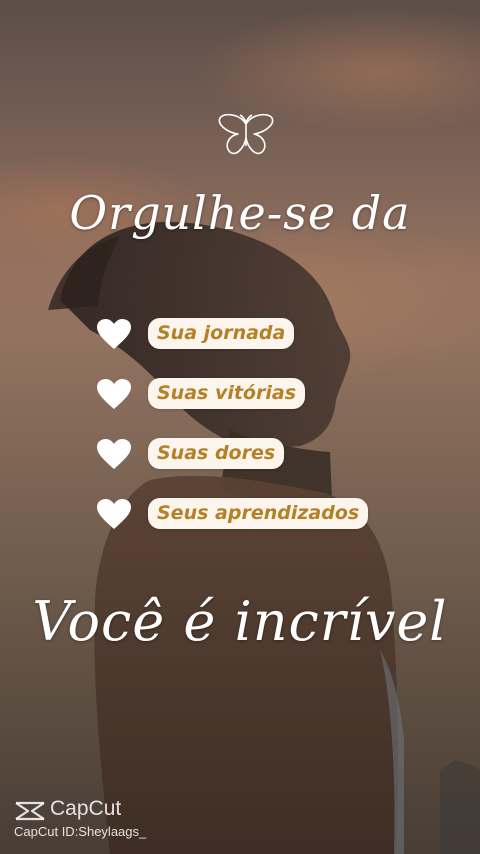 Image resolution: width=480 pixels, height=854 pixels. I want to click on headline-top: Orgulhe-se da, so click(240, 213).